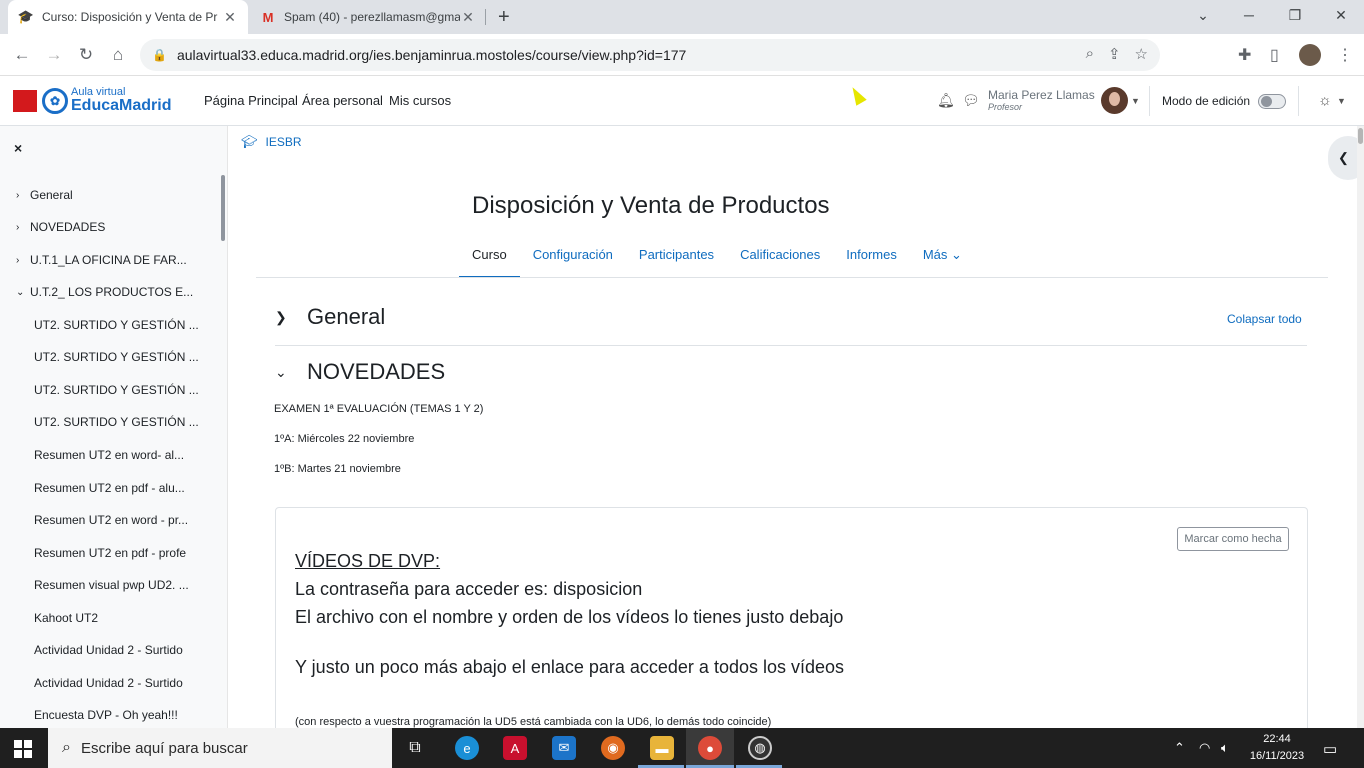 The height and width of the screenshot is (768, 1364). I want to click on tab-grades: Calificaciones, so click(780, 261).